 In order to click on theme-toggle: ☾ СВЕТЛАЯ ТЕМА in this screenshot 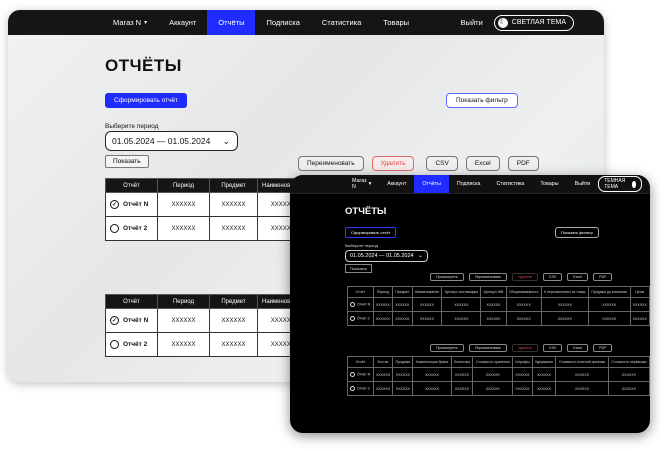, I will do `click(533, 22)`.